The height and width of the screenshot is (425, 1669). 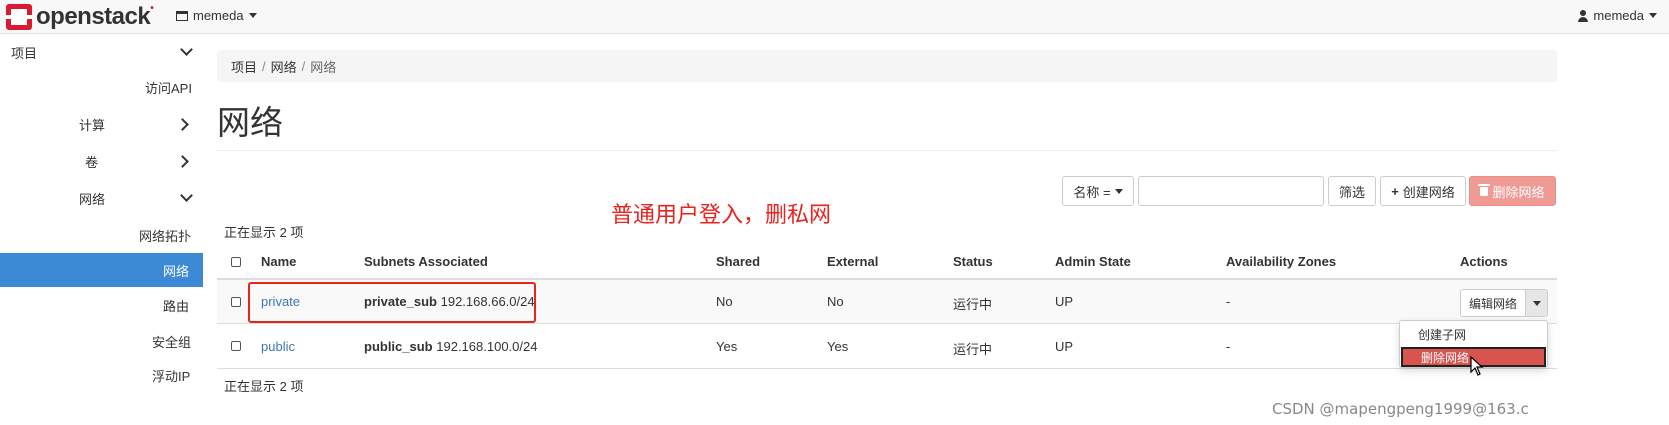 What do you see at coordinates (176, 306) in the screenshot?
I see `sidebar-item-label: 路由` at bounding box center [176, 306].